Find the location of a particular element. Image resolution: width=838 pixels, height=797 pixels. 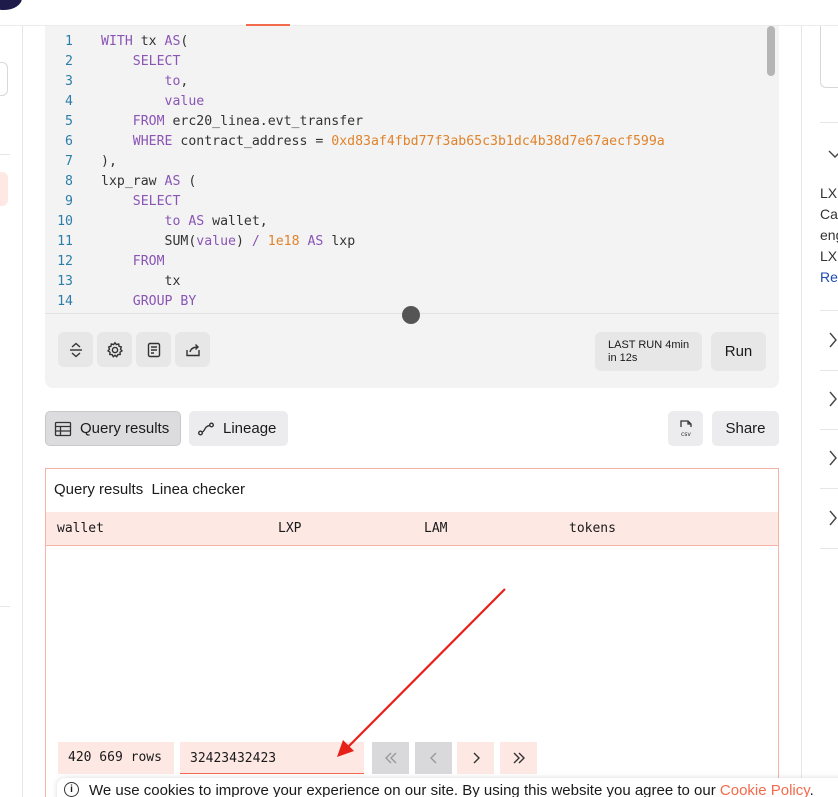

results-title: Query results Linea checker is located at coordinates (149, 489).